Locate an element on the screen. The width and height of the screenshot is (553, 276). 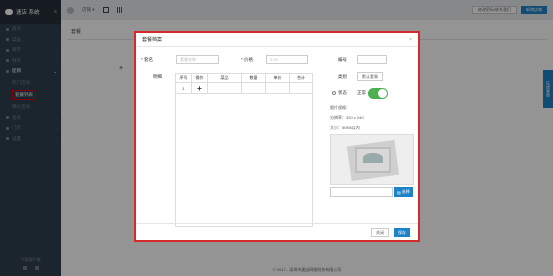
choose-image-button: ▤ 选择 is located at coordinates (403, 192).